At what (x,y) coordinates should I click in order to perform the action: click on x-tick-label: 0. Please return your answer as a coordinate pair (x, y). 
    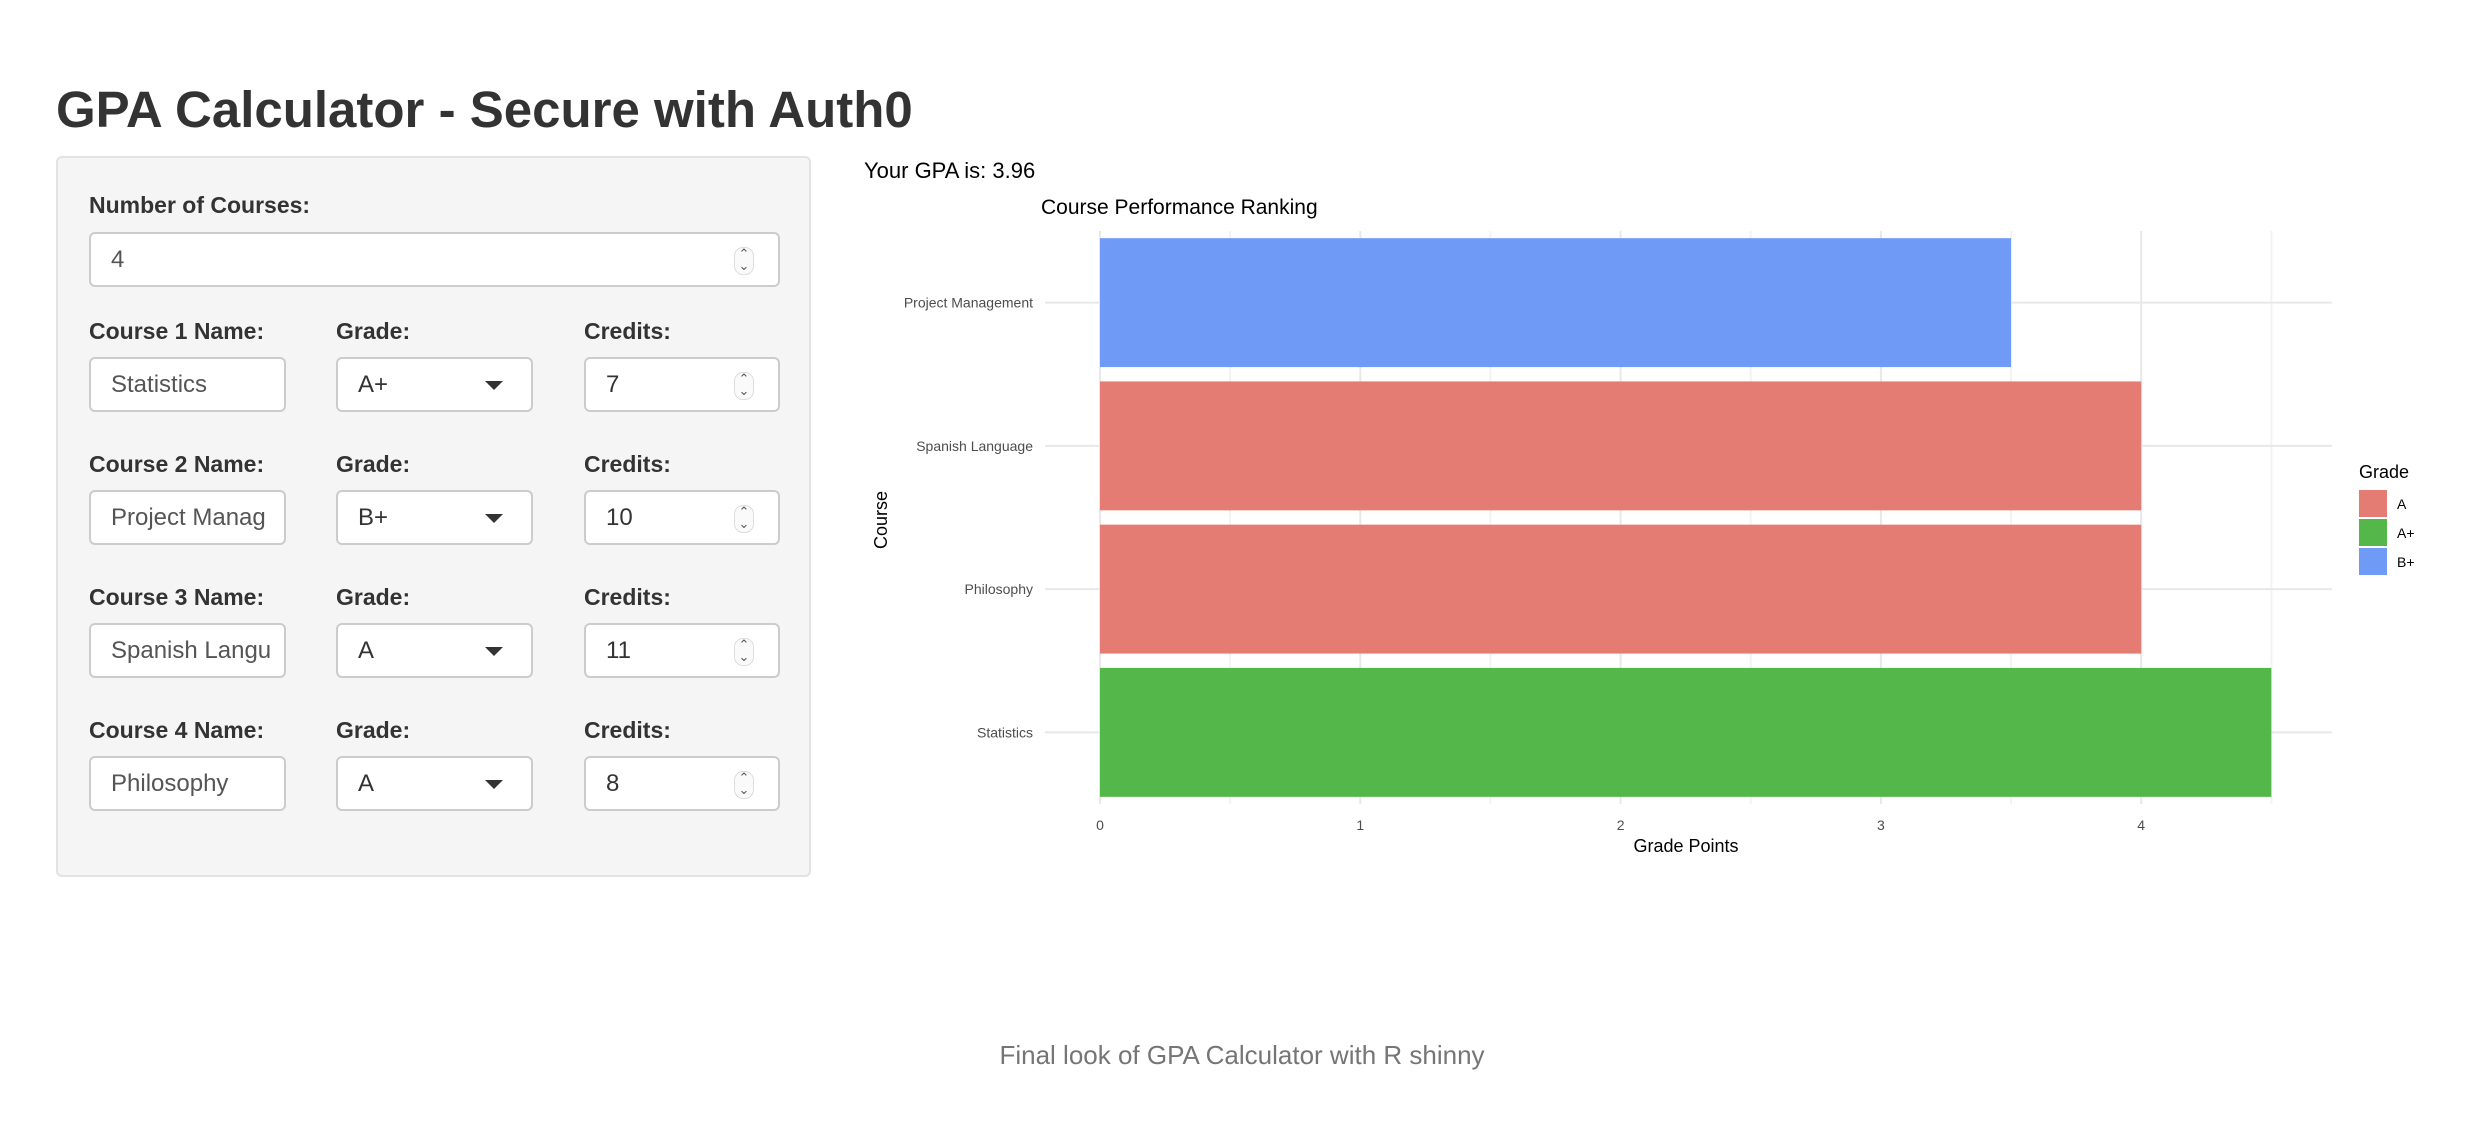
    Looking at the image, I should click on (1100, 825).